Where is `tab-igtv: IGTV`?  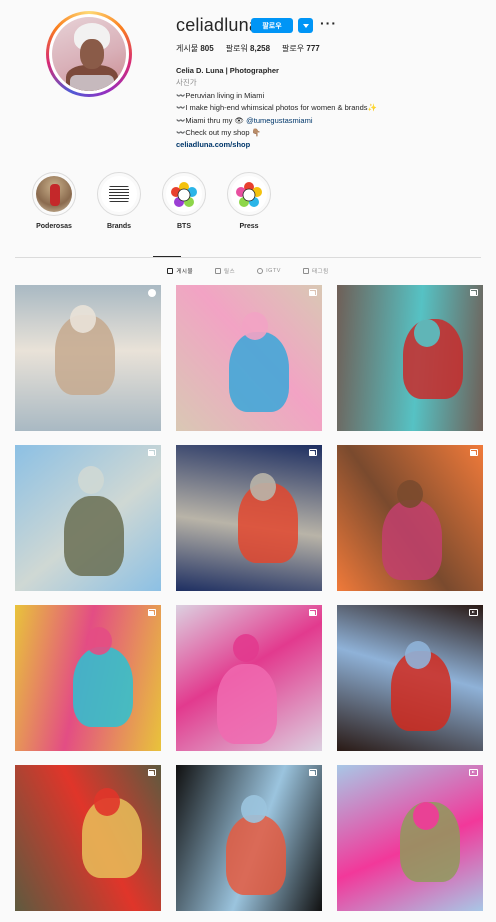 tab-igtv: IGTV is located at coordinates (269, 271).